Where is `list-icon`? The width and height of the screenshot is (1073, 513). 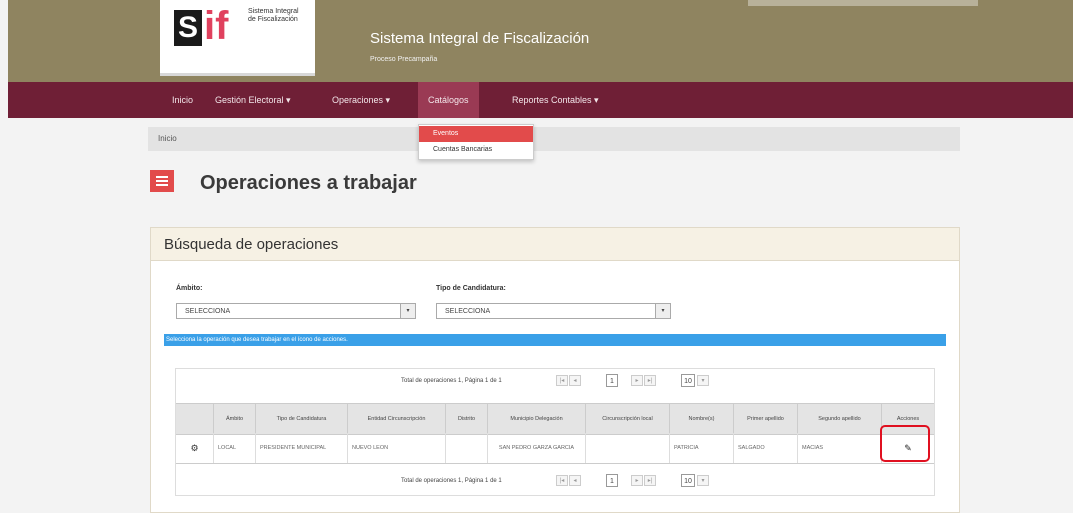 list-icon is located at coordinates (162, 181).